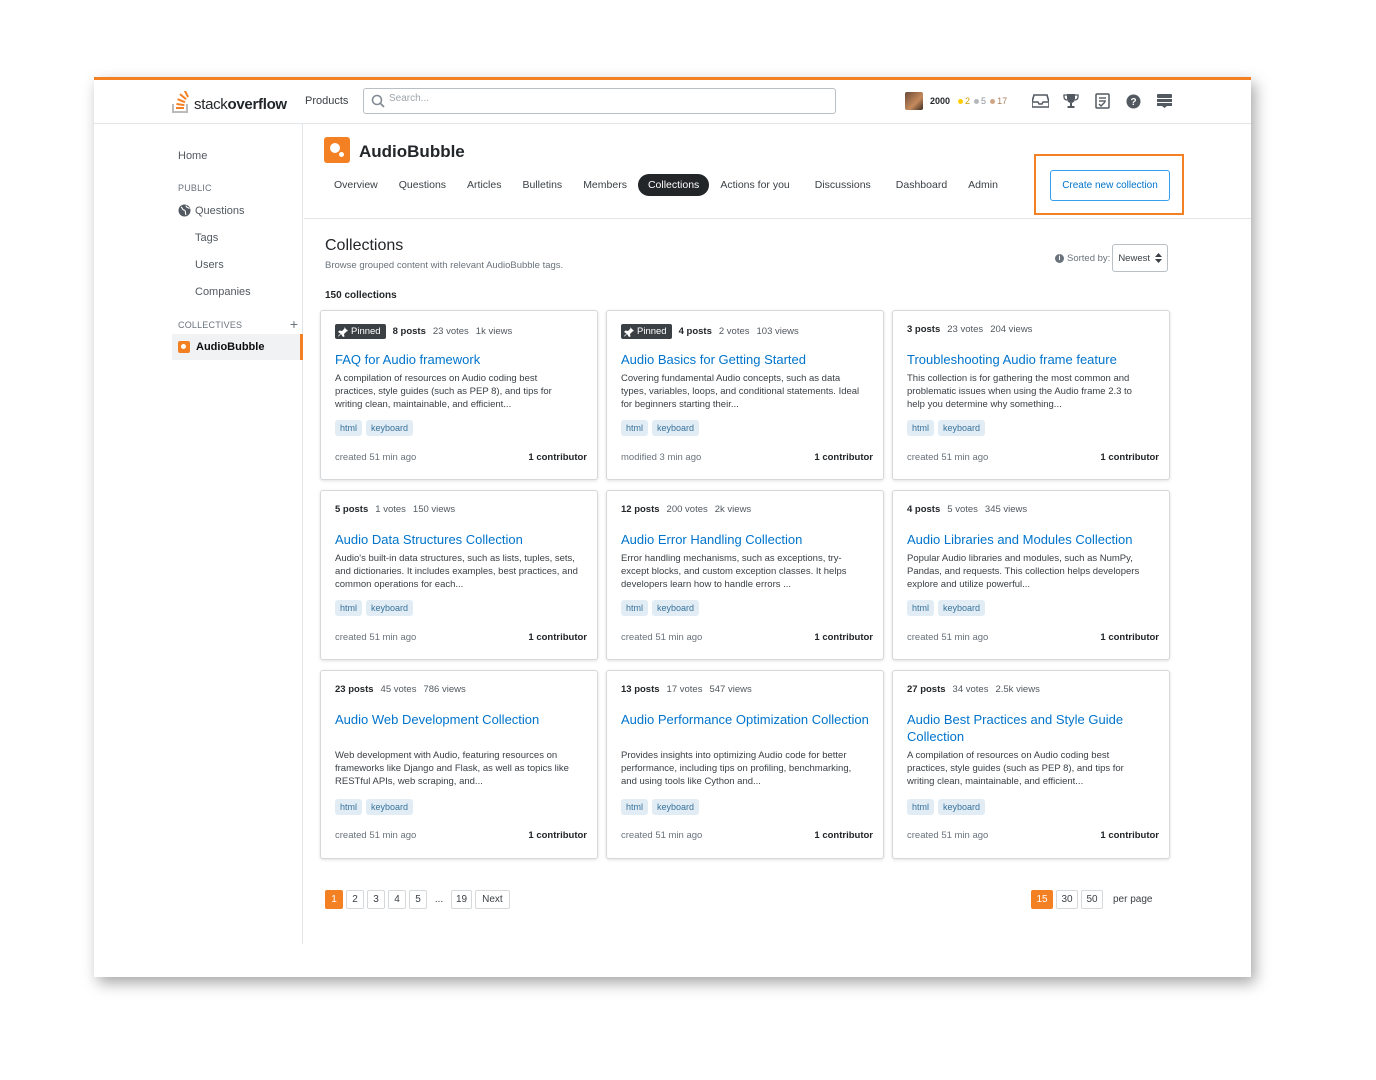 This screenshot has width=1376, height=1080. What do you see at coordinates (962, 509) in the screenshot?
I see `vote-count: 5 votes` at bounding box center [962, 509].